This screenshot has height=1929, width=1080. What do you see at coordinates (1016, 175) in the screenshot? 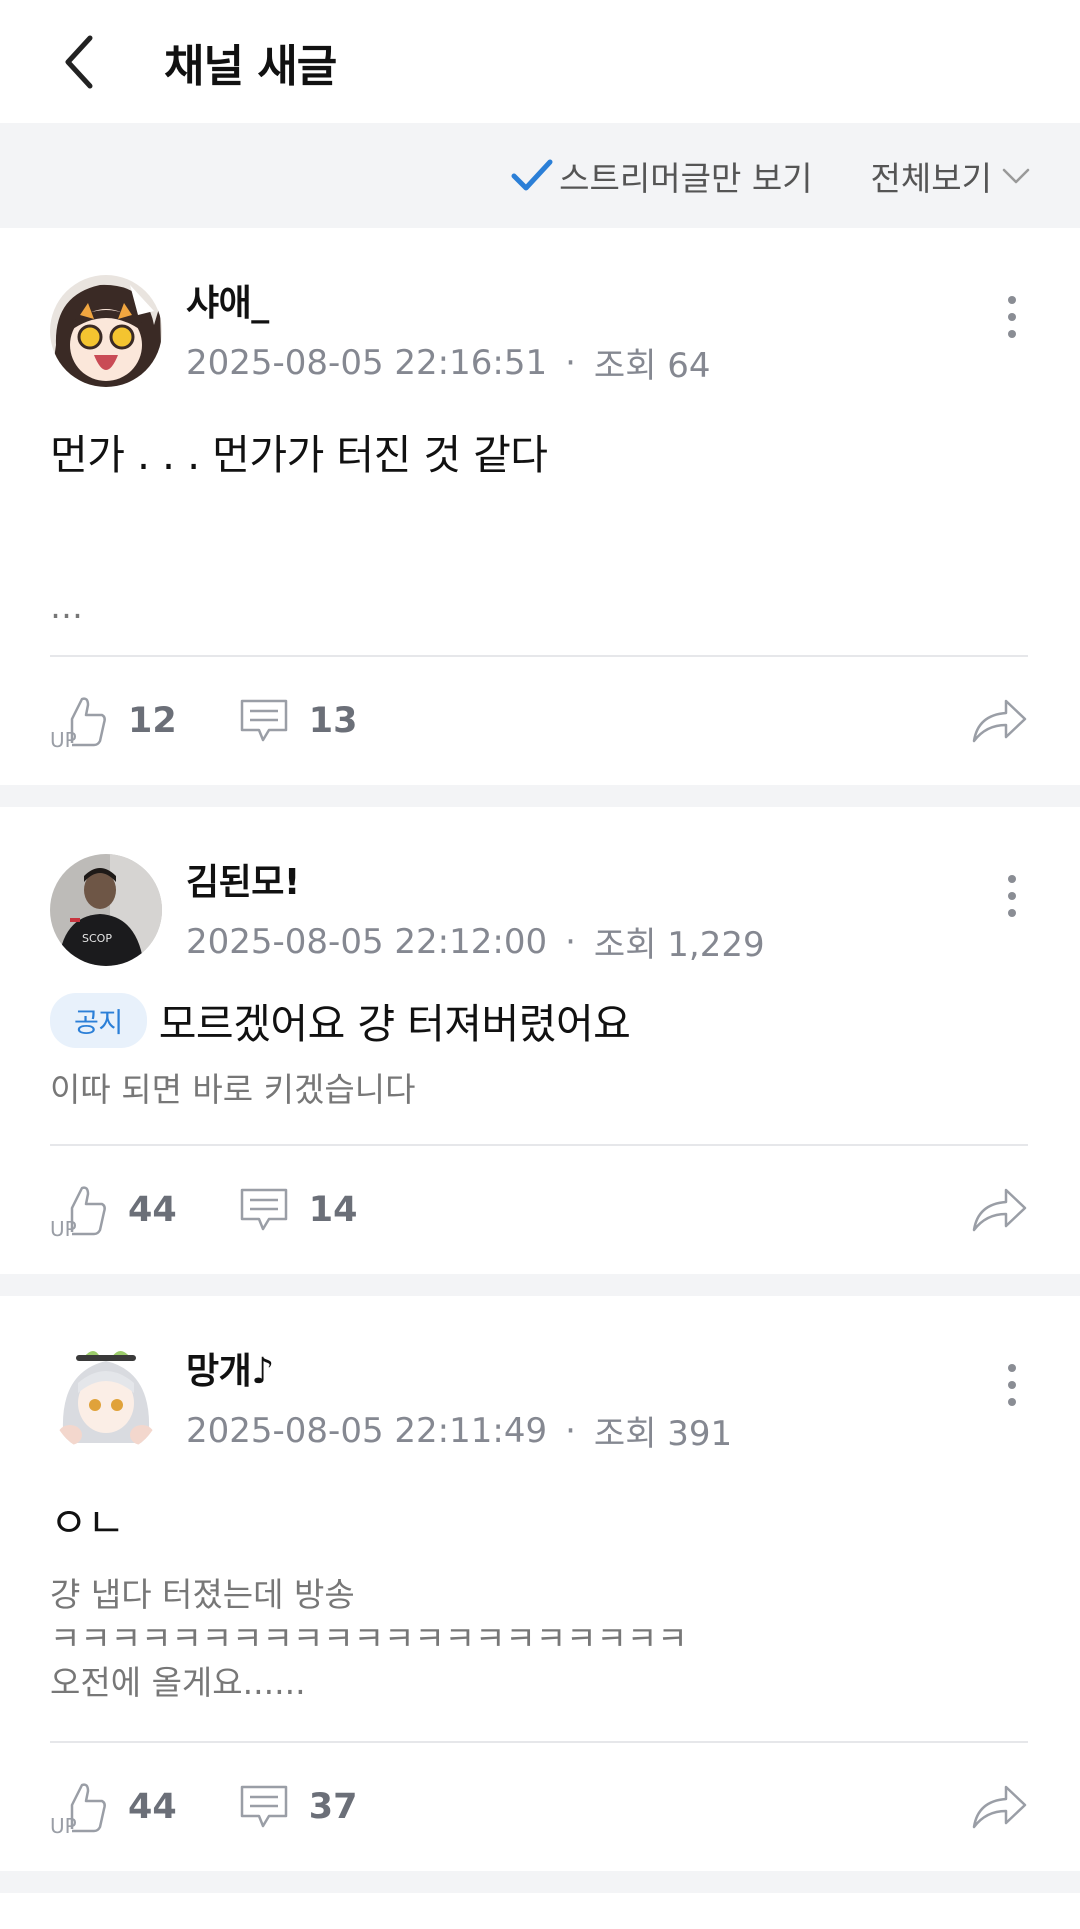
I see `chevron-down-icon` at bounding box center [1016, 175].